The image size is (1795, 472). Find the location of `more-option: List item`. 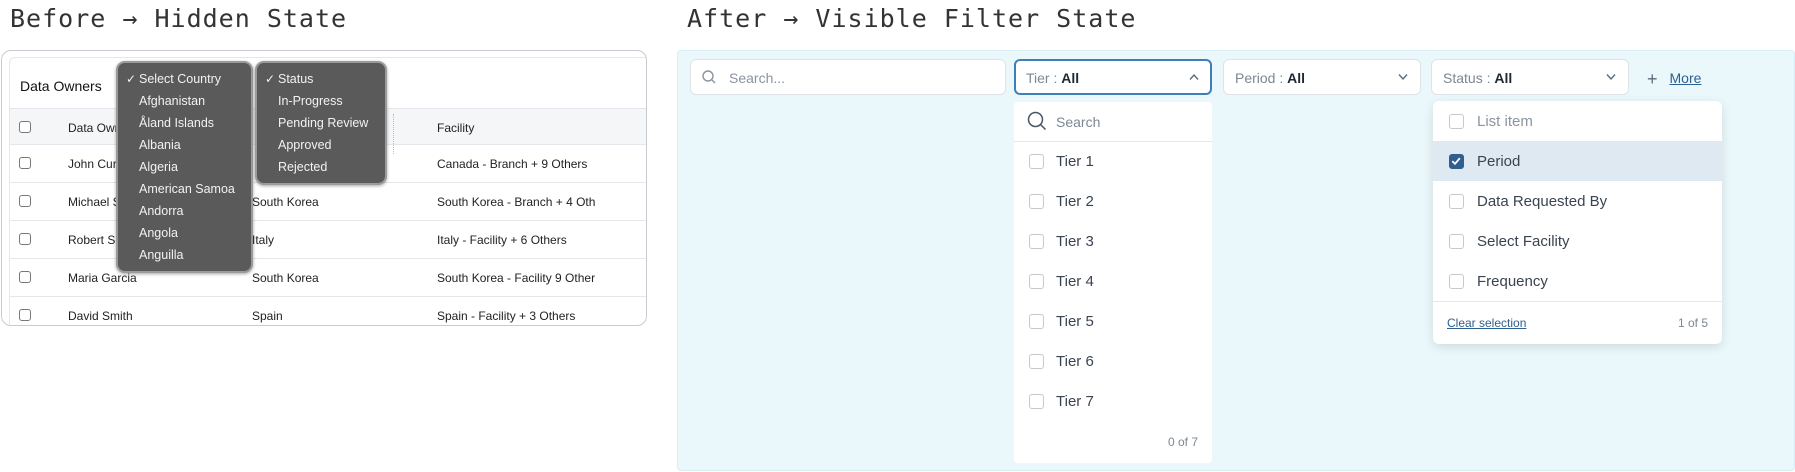

more-option: List item is located at coordinates (1577, 121).